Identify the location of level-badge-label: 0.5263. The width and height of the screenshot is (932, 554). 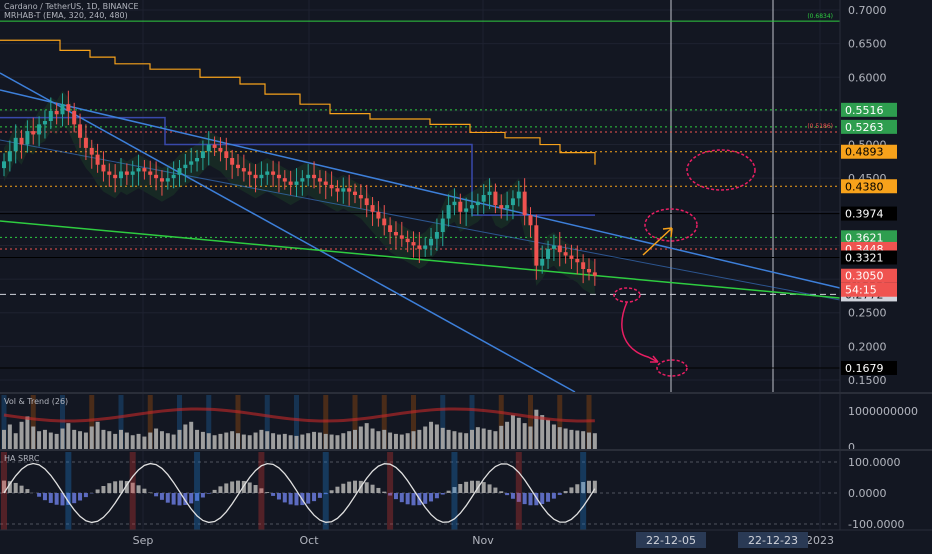
(864, 127).